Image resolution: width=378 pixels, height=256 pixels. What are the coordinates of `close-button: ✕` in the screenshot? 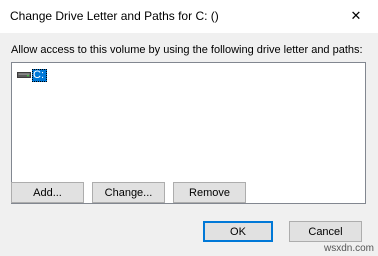 It's located at (356, 15).